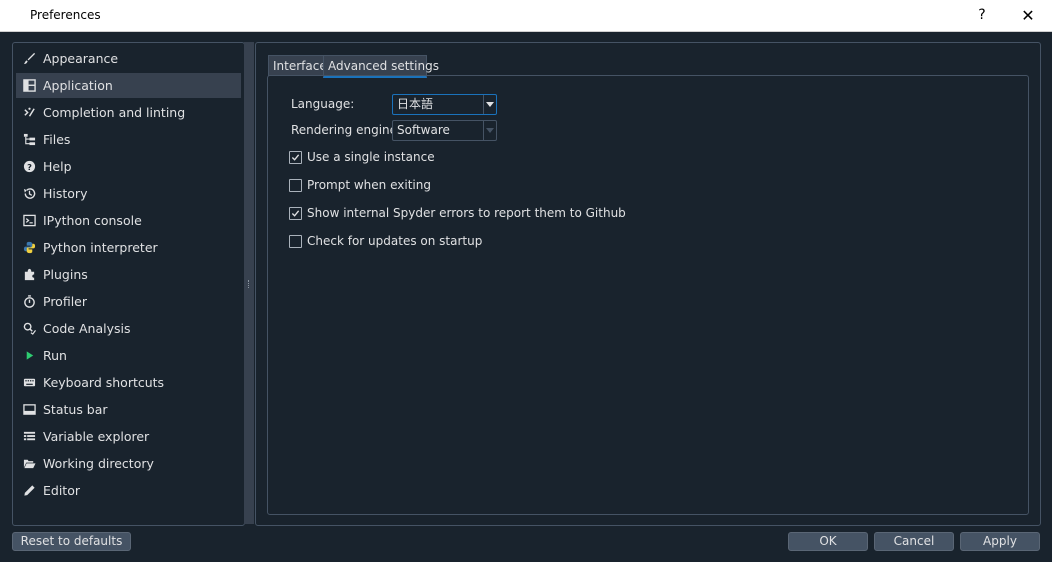 This screenshot has width=1052, height=562. Describe the element at coordinates (78, 85) in the screenshot. I see `sidebar-item-label: Application` at that location.